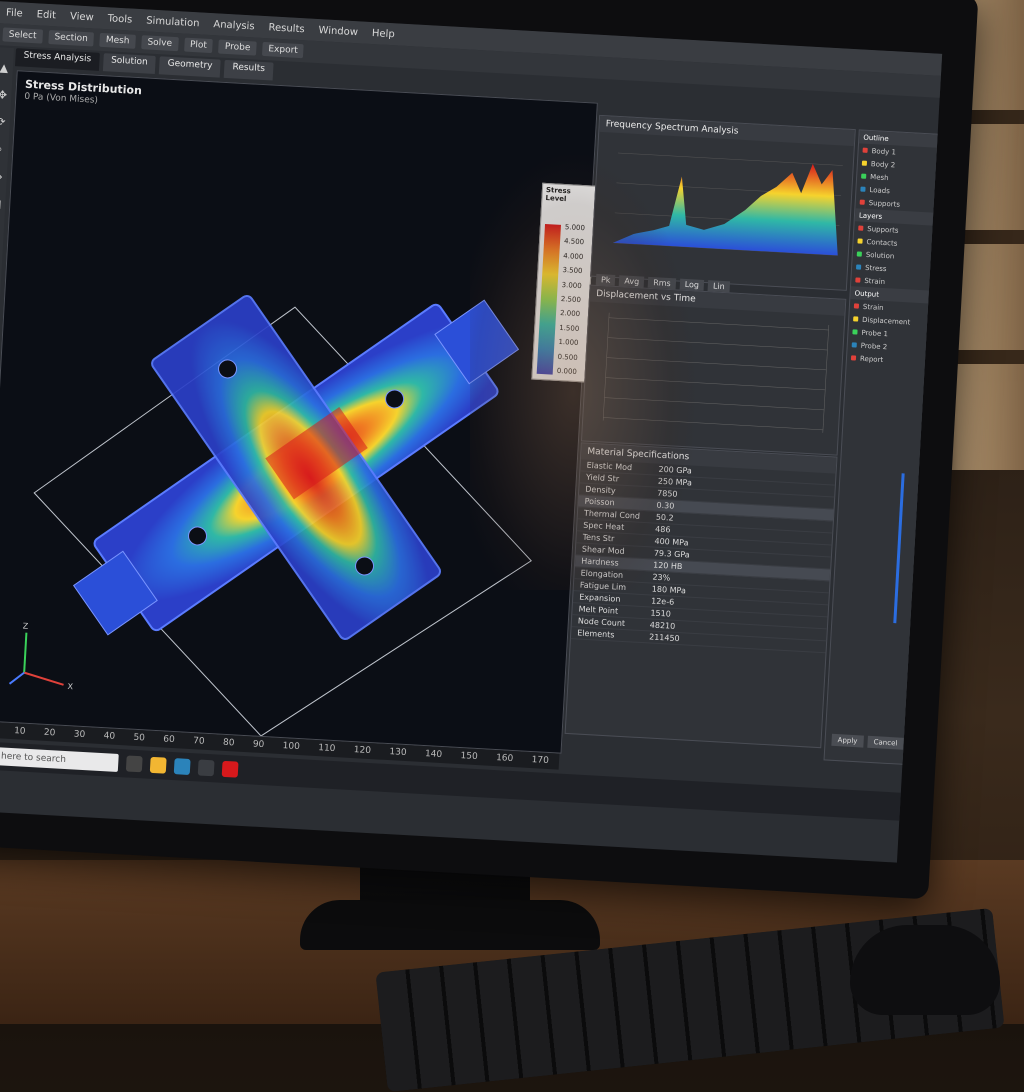  Describe the element at coordinates (159, 43) in the screenshot. I see `toolbar-button: Solve` at that location.